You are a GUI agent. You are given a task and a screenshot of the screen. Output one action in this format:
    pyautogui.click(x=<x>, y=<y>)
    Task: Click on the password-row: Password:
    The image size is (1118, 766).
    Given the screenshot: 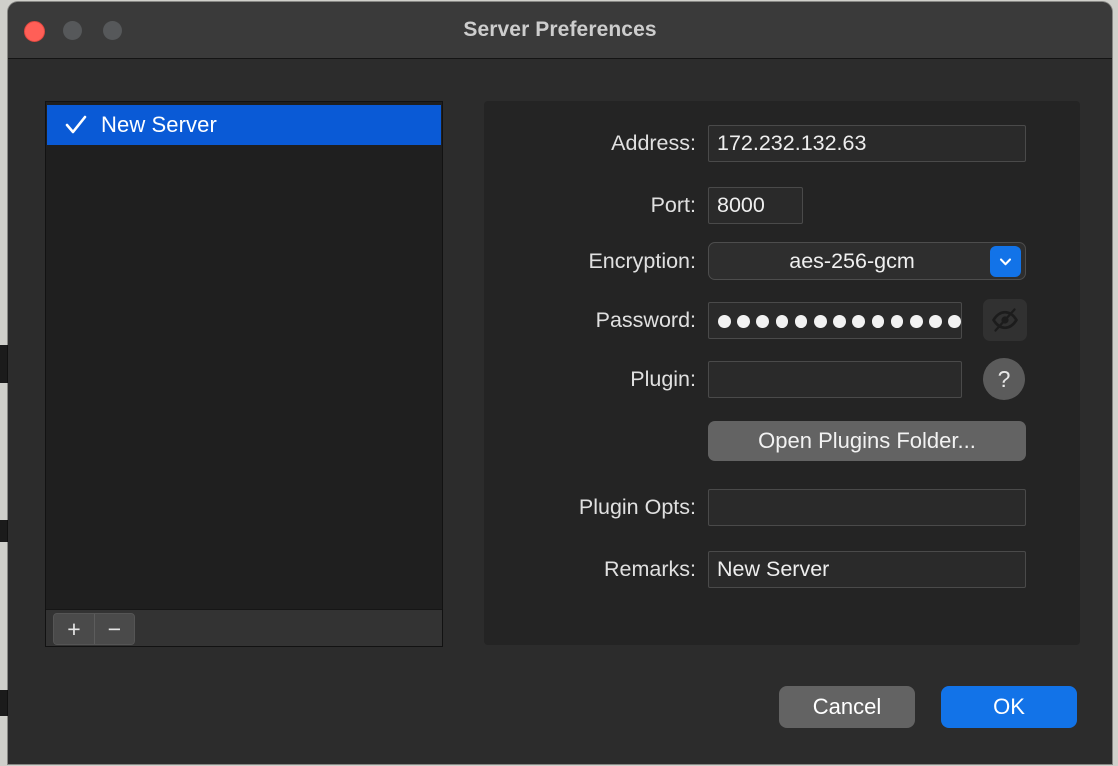 What is the action you would take?
    pyautogui.click(x=782, y=320)
    